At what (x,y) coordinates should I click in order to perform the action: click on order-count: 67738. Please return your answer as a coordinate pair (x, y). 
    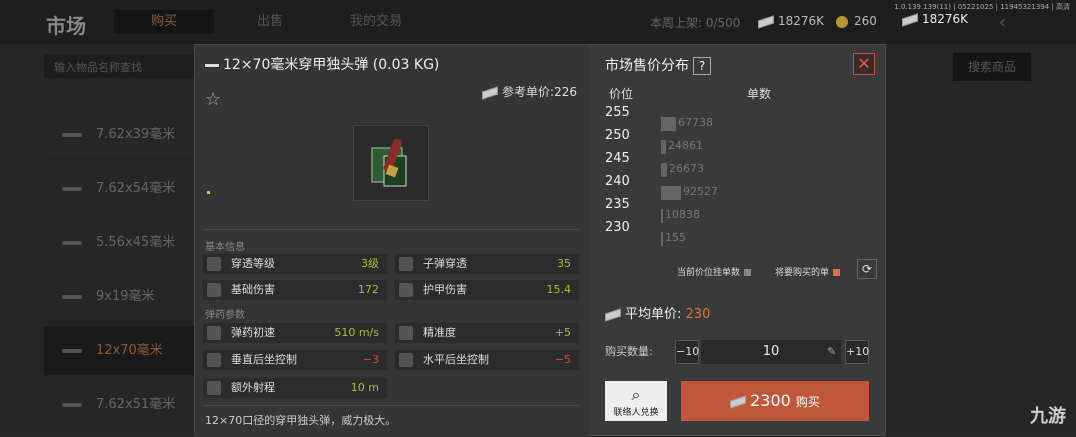
    Looking at the image, I should click on (695, 122).